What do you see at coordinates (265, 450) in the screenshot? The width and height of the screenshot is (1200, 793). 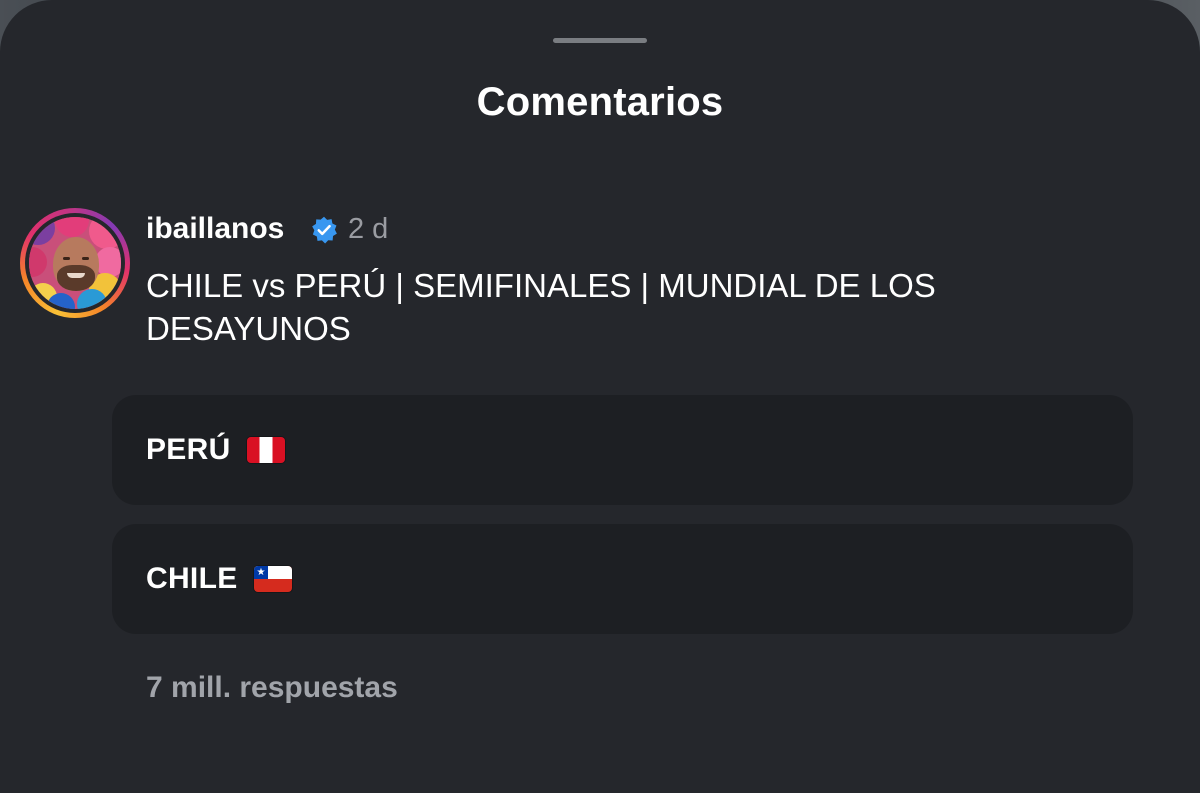 I see `peru-flag-icon` at bounding box center [265, 450].